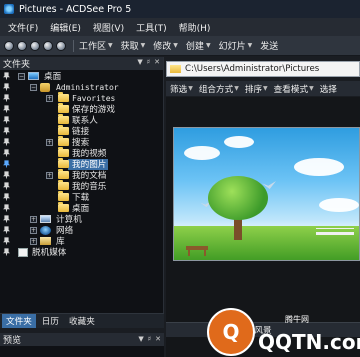 This screenshot has height=357, width=360. I want to click on tree-item-administrator: − Administrator, so click(79, 87).